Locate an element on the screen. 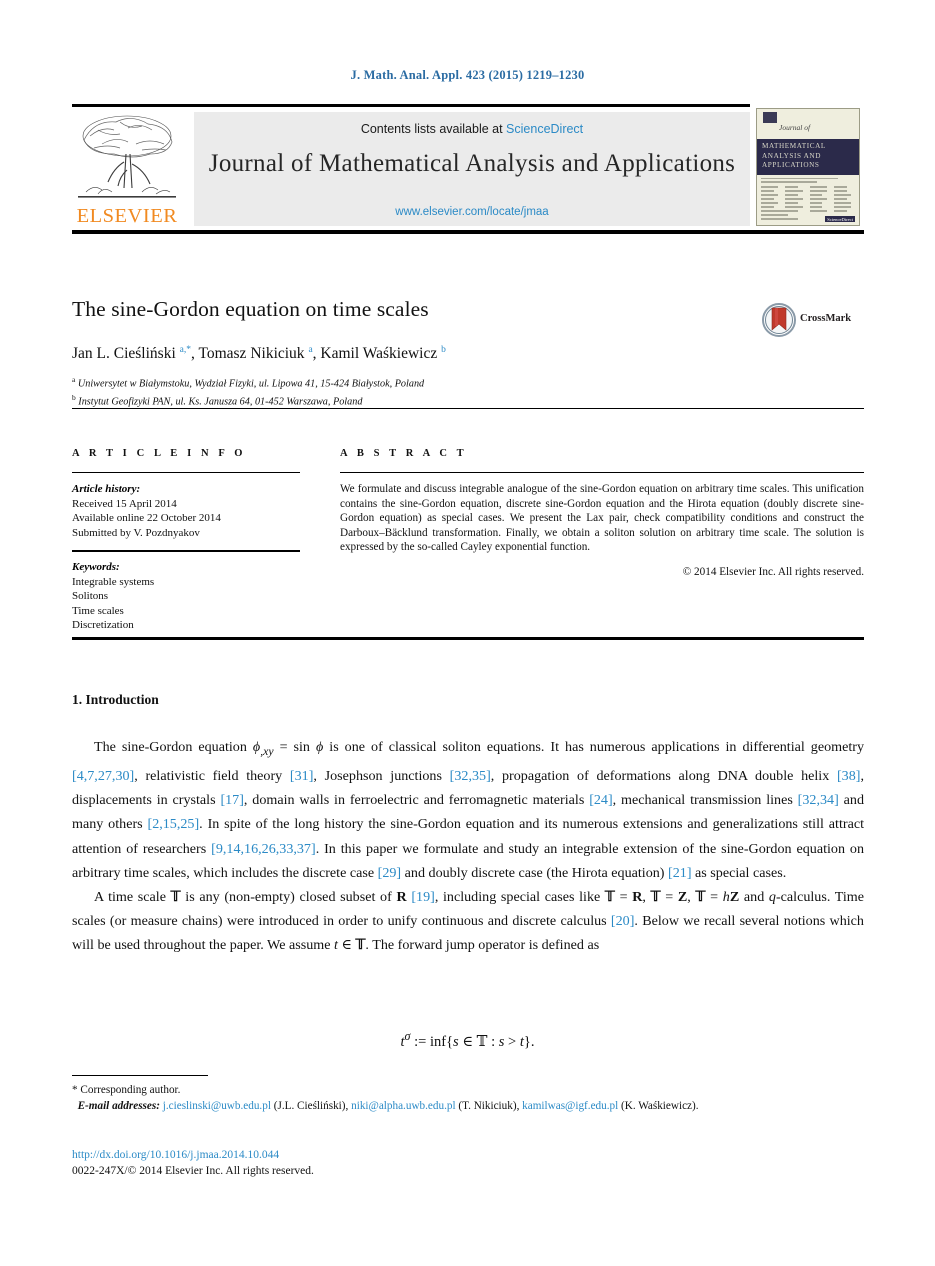 The height and width of the screenshot is (1266, 935). section-heading-introduction: 1. Introduction is located at coordinates (115, 699).